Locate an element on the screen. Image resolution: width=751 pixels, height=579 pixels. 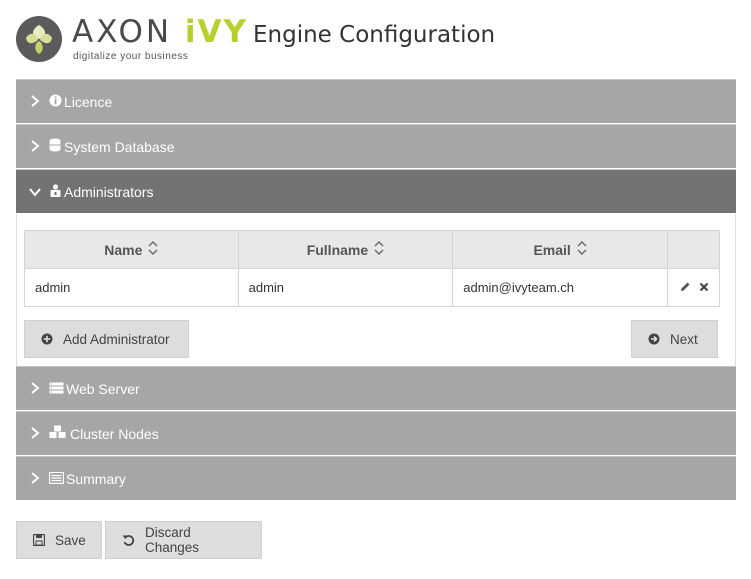
database-icon is located at coordinates (55, 146).